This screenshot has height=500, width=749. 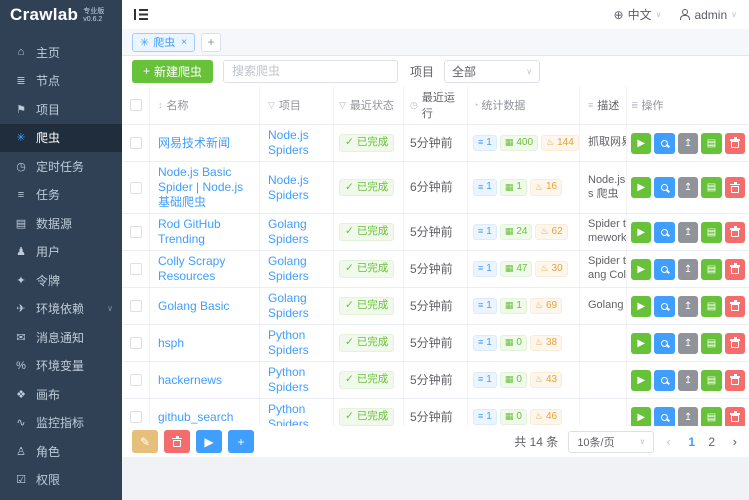 What do you see at coordinates (173, 71) in the screenshot?
I see `new-spider-button: + 新建爬虫` at bounding box center [173, 71].